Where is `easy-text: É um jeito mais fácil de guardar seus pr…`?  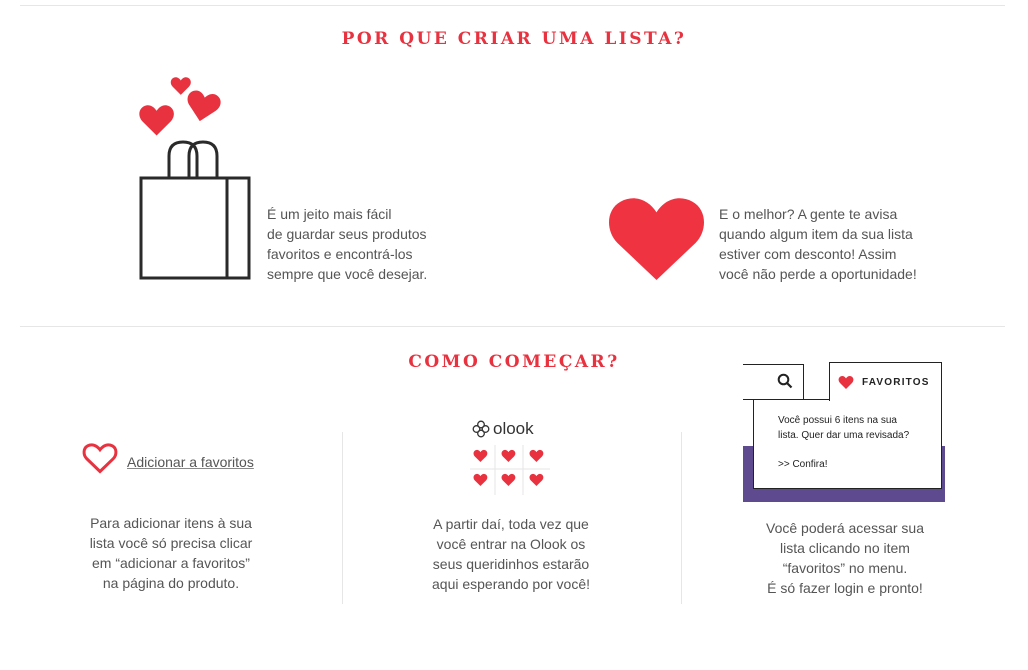
easy-text: É um jeito mais fácil de guardar seus pr… is located at coordinates (347, 244).